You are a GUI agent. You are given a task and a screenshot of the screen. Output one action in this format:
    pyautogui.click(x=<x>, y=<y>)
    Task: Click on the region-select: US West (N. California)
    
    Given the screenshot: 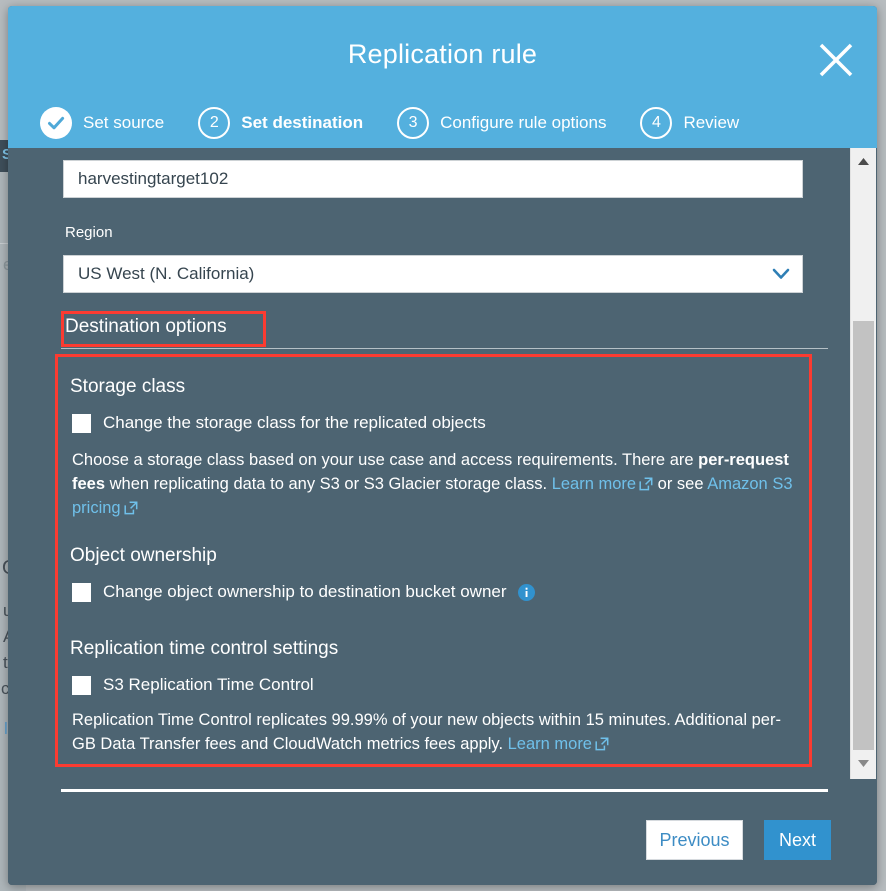 What is the action you would take?
    pyautogui.click(x=433, y=274)
    